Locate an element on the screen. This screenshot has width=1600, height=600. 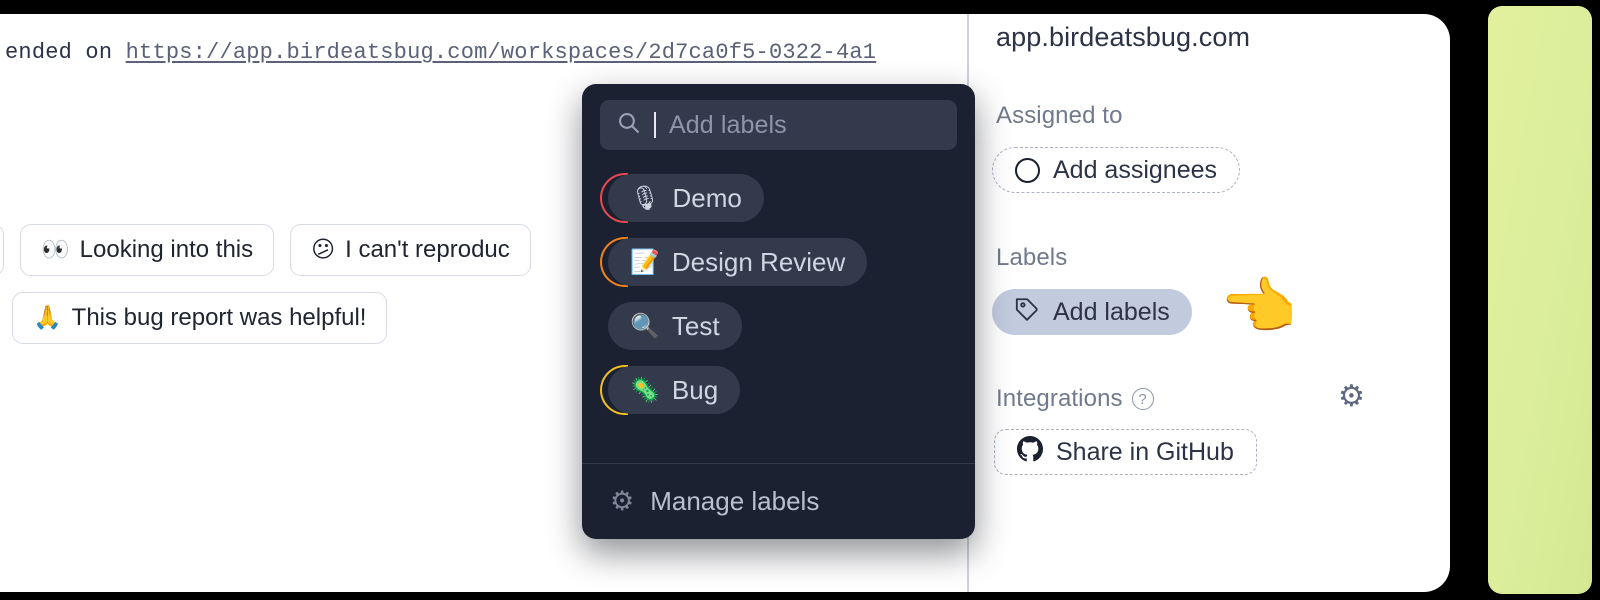
label-option-label: Design Review is located at coordinates (758, 261).